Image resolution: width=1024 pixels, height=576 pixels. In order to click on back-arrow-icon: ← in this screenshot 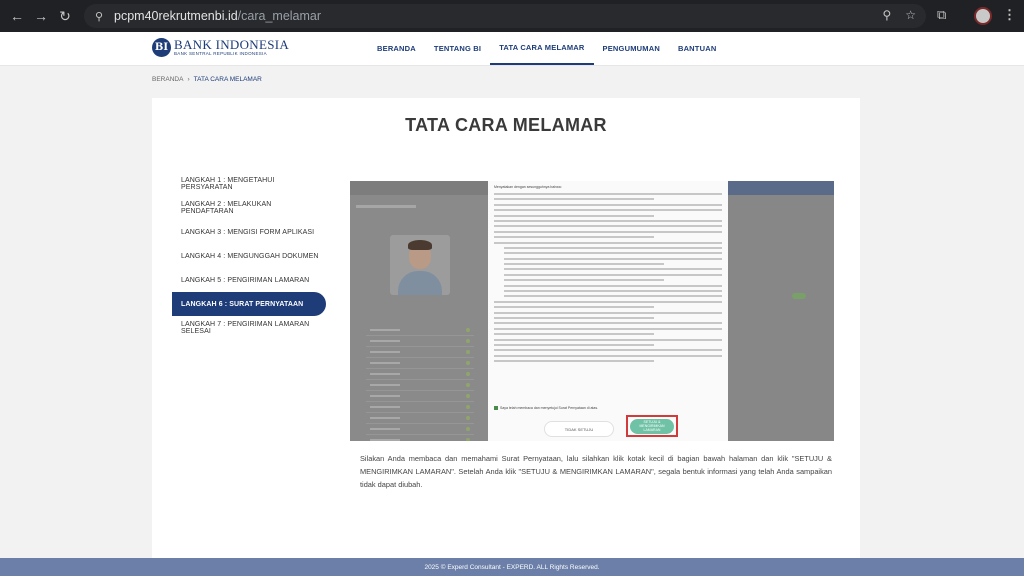, I will do `click(17, 16)`.